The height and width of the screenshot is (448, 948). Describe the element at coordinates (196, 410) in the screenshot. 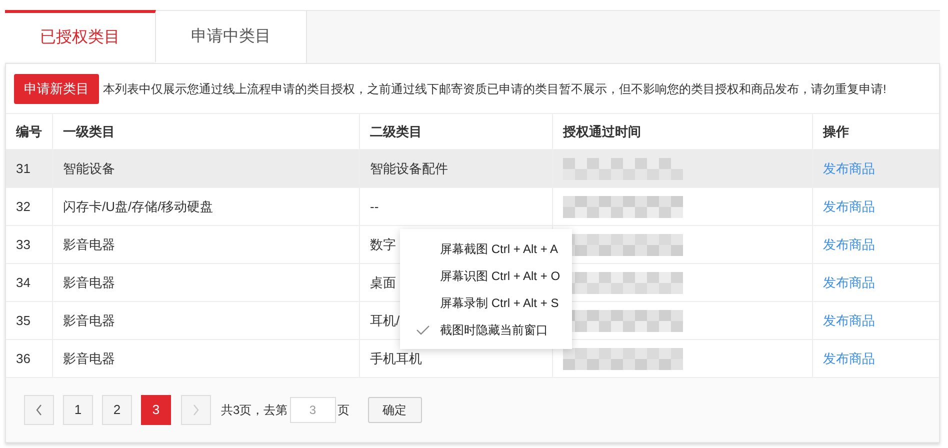

I see `chevron-right-icon` at that location.